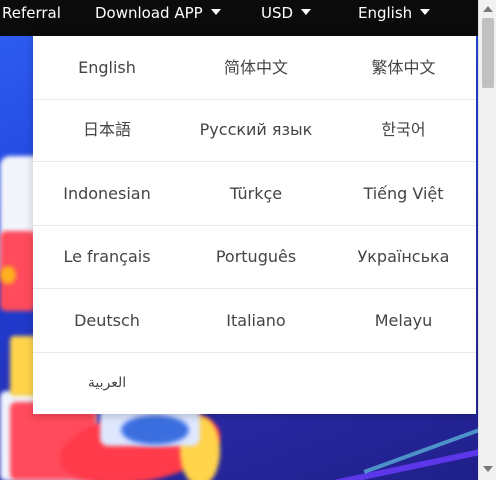 The width and height of the screenshot is (496, 480). What do you see at coordinates (403, 256) in the screenshot?
I see `language-option: Українська` at bounding box center [403, 256].